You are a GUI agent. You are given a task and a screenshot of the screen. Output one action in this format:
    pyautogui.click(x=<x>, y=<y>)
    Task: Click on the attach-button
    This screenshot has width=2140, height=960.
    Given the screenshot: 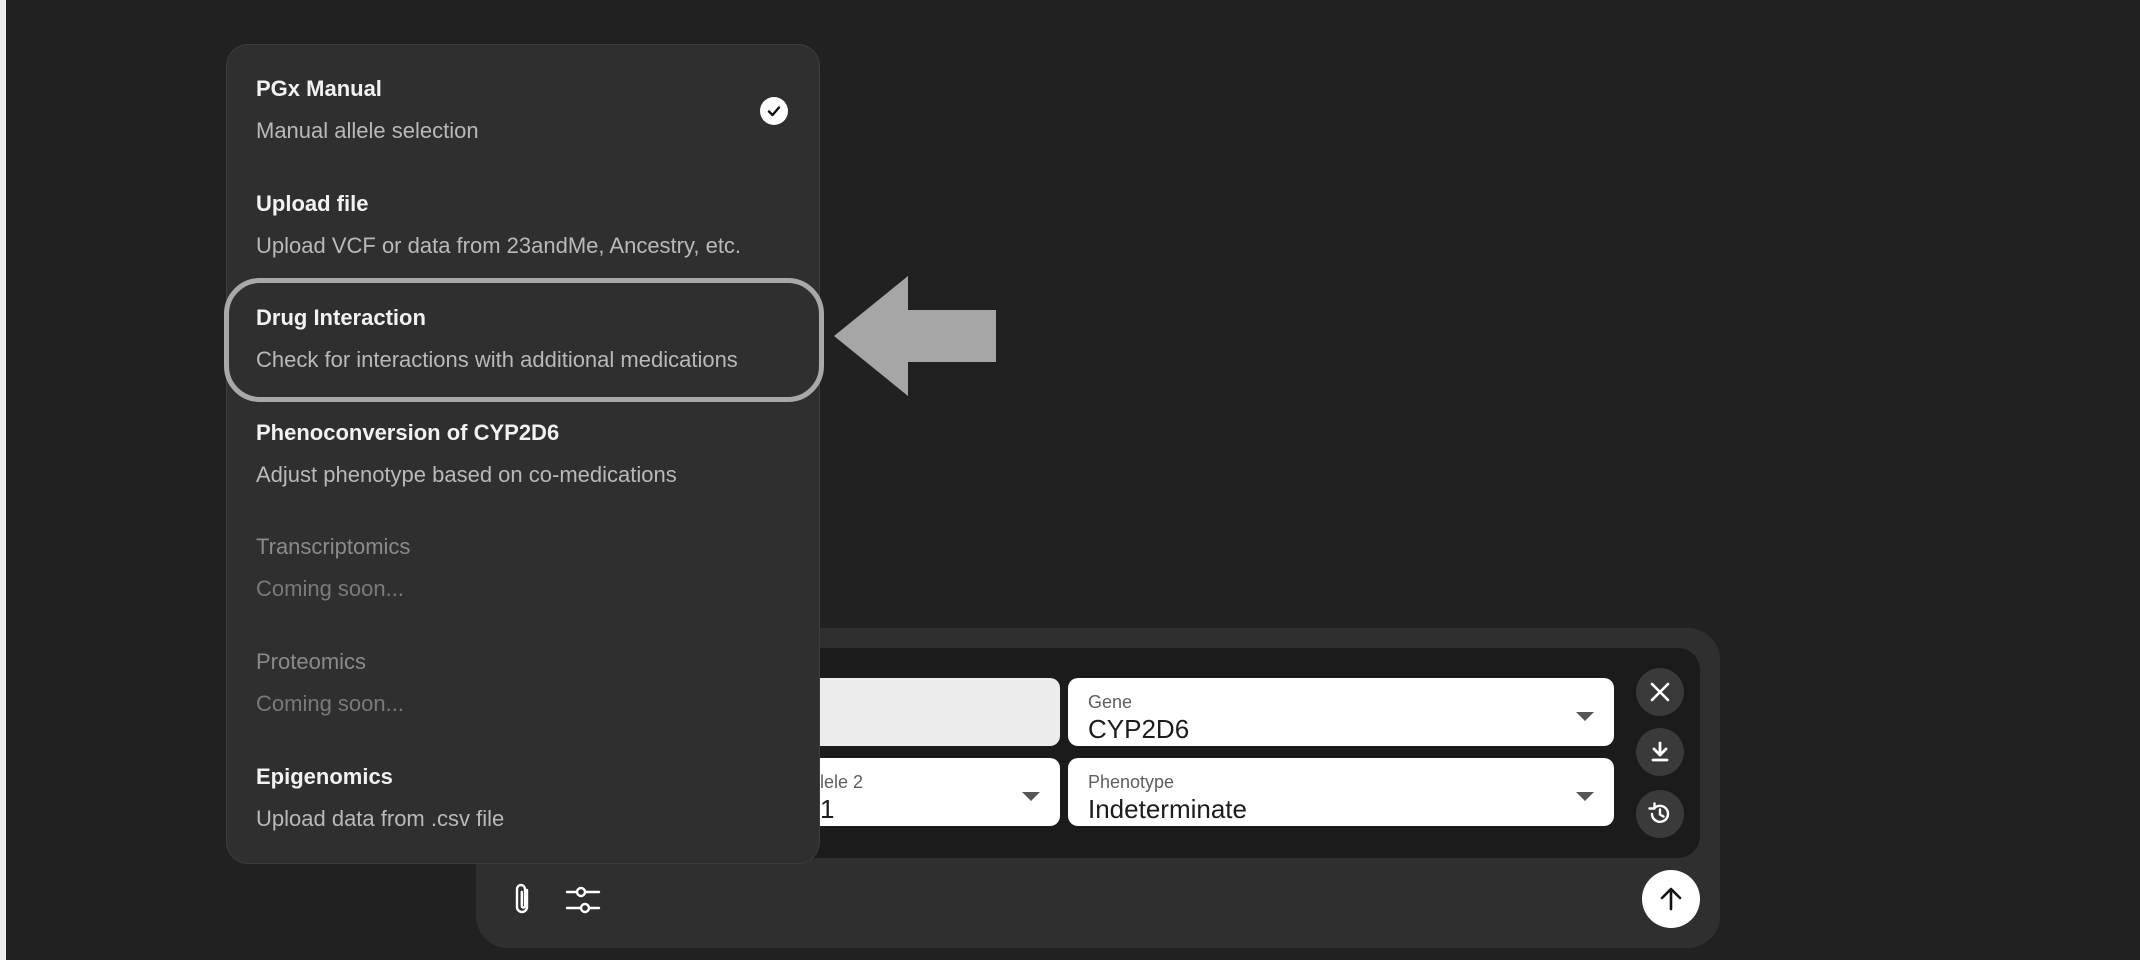 What is the action you would take?
    pyautogui.click(x=523, y=900)
    